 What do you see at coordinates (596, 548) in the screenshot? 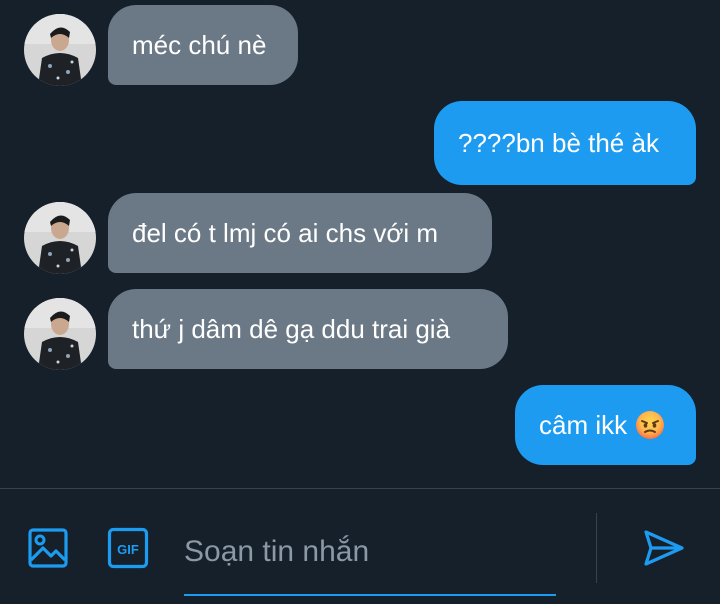
I see `divider` at bounding box center [596, 548].